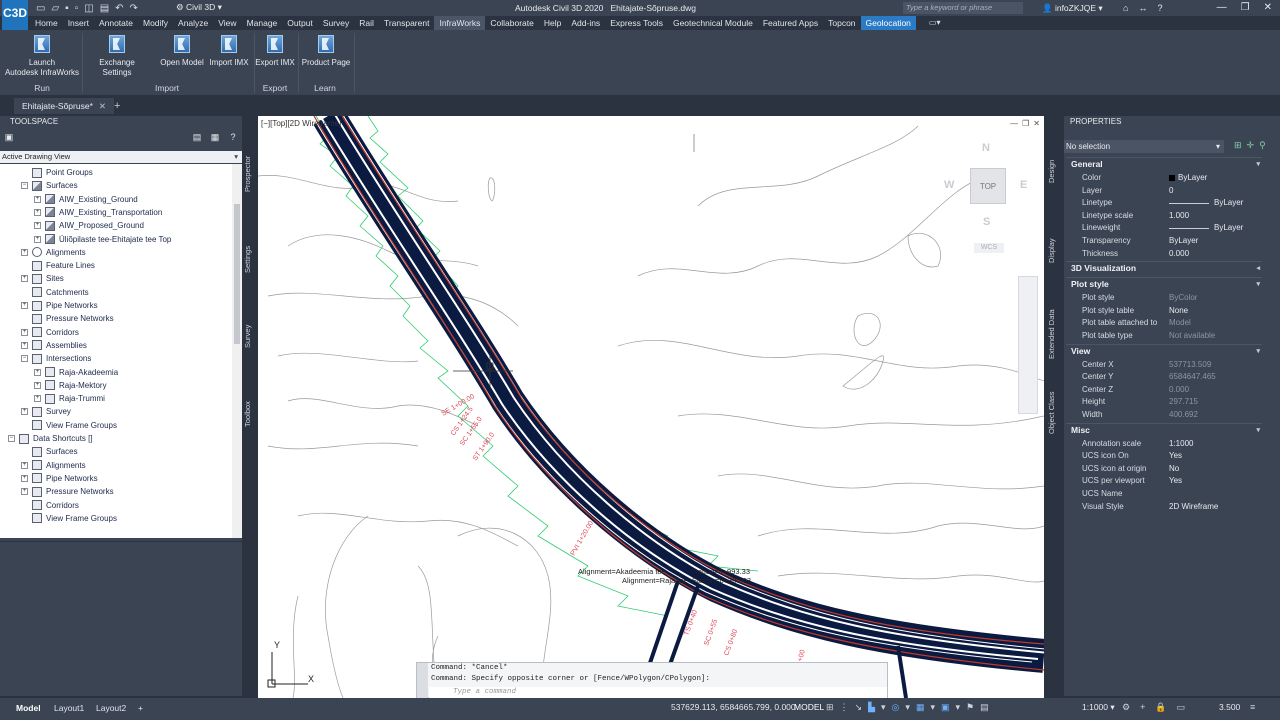 This screenshot has height=720, width=1280. Describe the element at coordinates (511, 23) in the screenshot. I see `tab-collaborate: Collaborate` at that location.